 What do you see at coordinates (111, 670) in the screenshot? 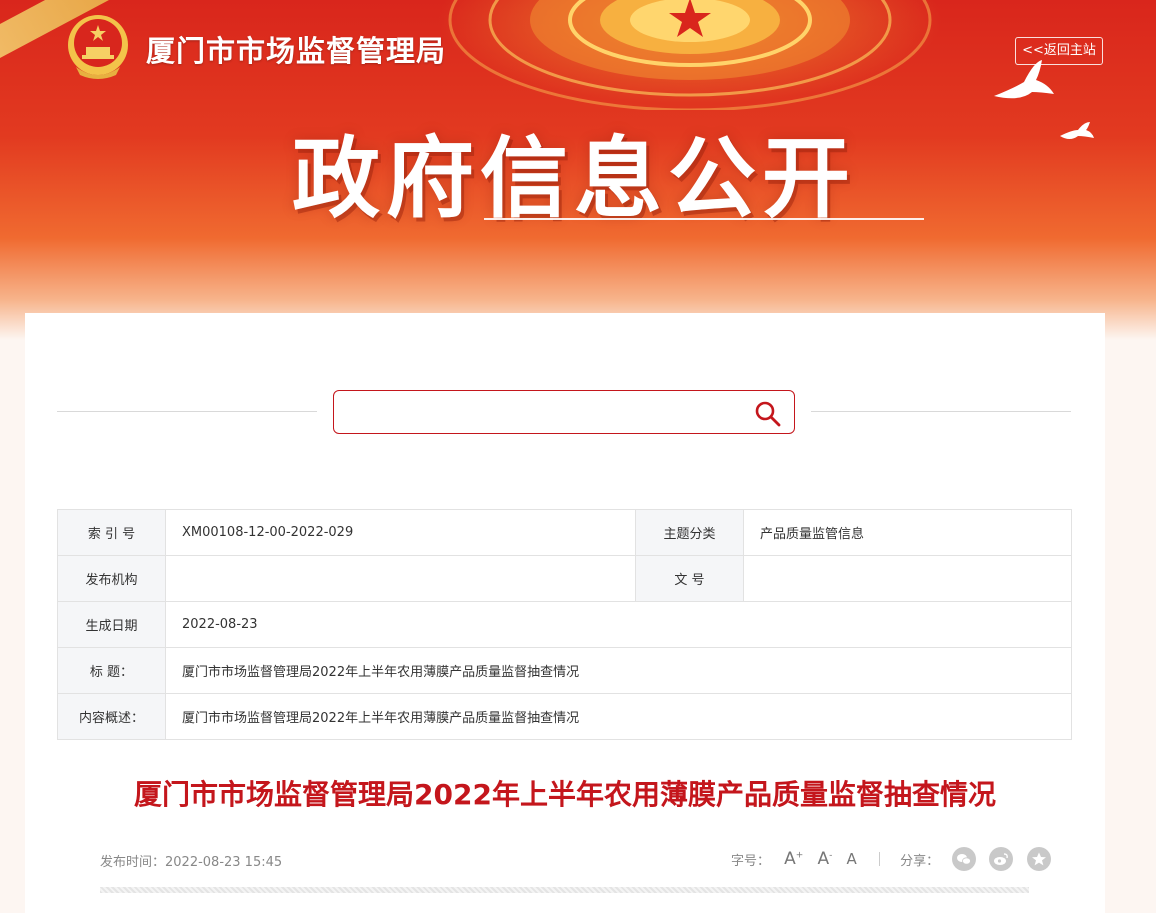
I see `title-label: 标 题：` at bounding box center [111, 670].